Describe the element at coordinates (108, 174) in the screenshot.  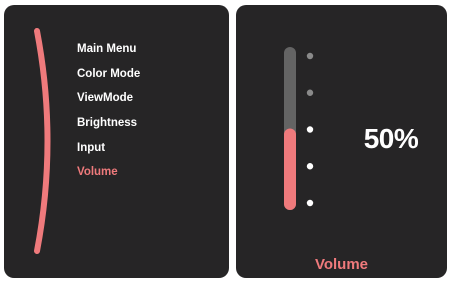
I see `menu-item-volume: Volume` at that location.